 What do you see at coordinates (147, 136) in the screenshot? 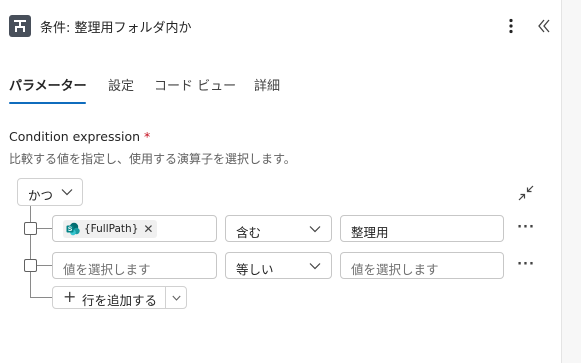
I see `required-marker: *` at bounding box center [147, 136].